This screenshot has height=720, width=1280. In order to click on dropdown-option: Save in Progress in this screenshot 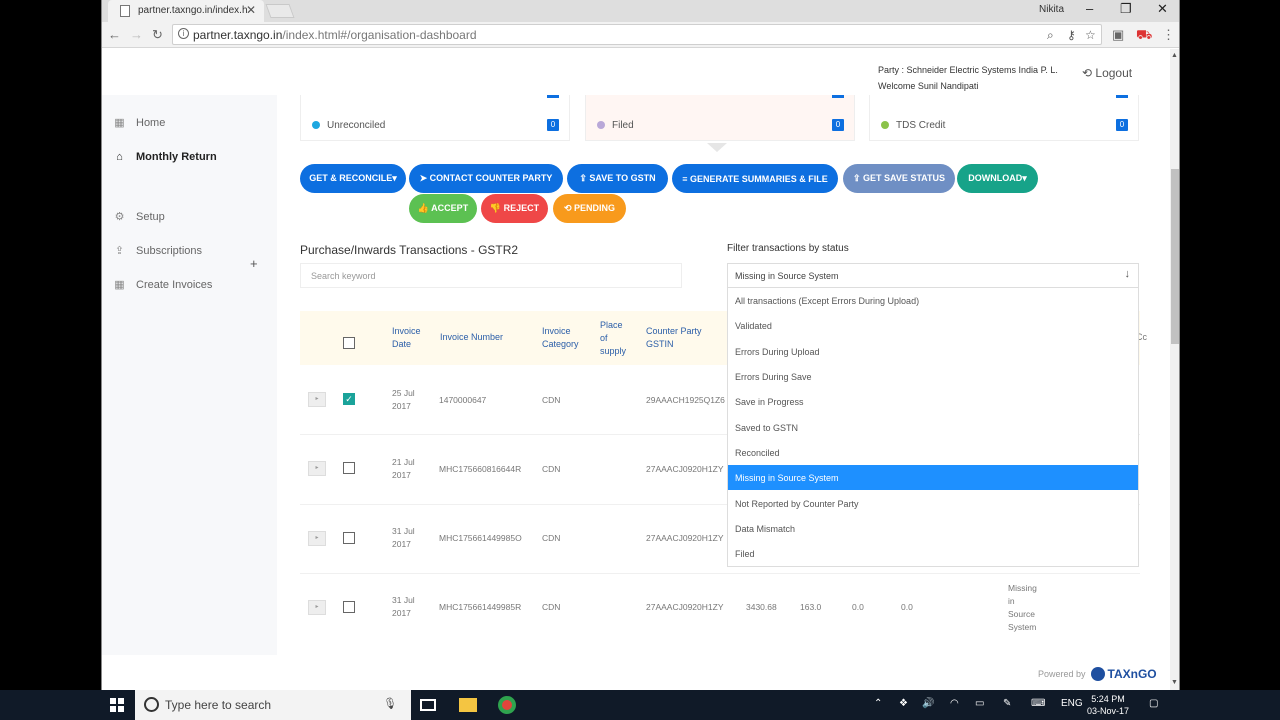, I will do `click(933, 401)`.